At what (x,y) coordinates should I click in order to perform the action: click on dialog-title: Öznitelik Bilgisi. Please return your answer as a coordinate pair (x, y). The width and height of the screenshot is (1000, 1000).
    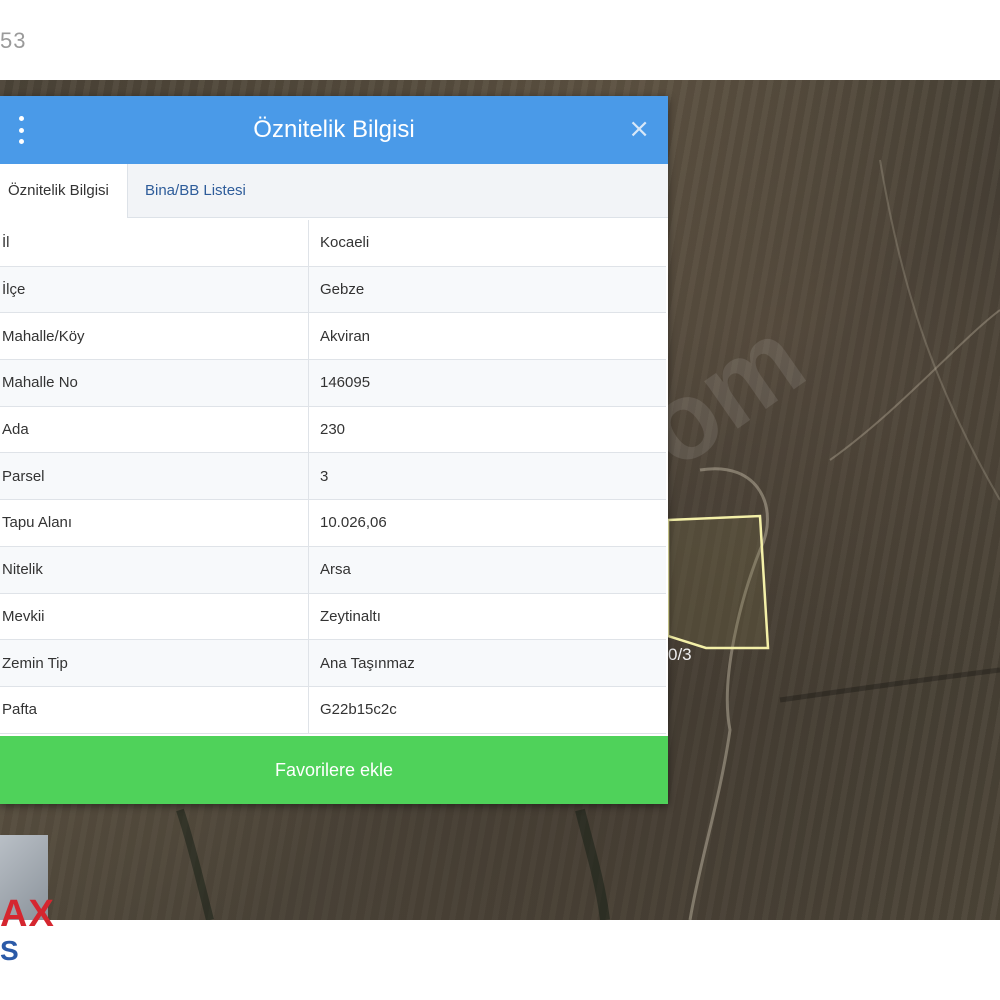
    Looking at the image, I should click on (334, 129).